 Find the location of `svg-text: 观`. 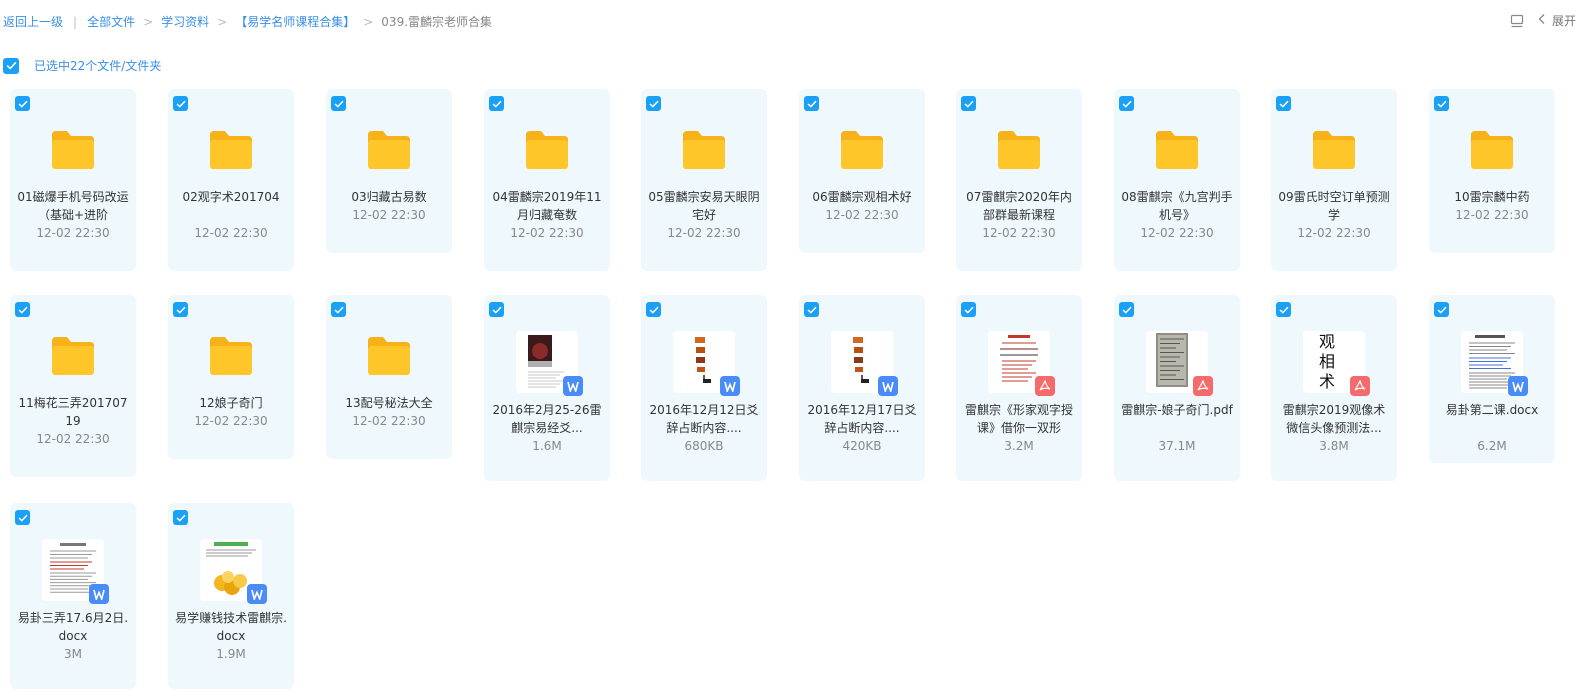

svg-text: 观 is located at coordinates (1327, 341).